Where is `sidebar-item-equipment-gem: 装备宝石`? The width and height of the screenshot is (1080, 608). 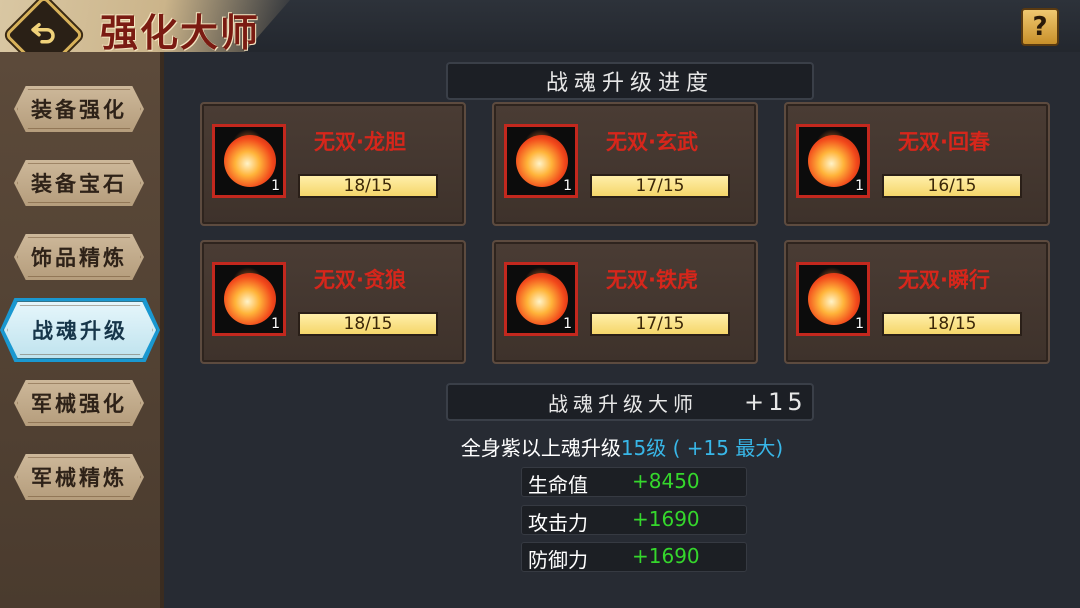
sidebar-item-equipment-gem: 装备宝石 is located at coordinates (79, 183).